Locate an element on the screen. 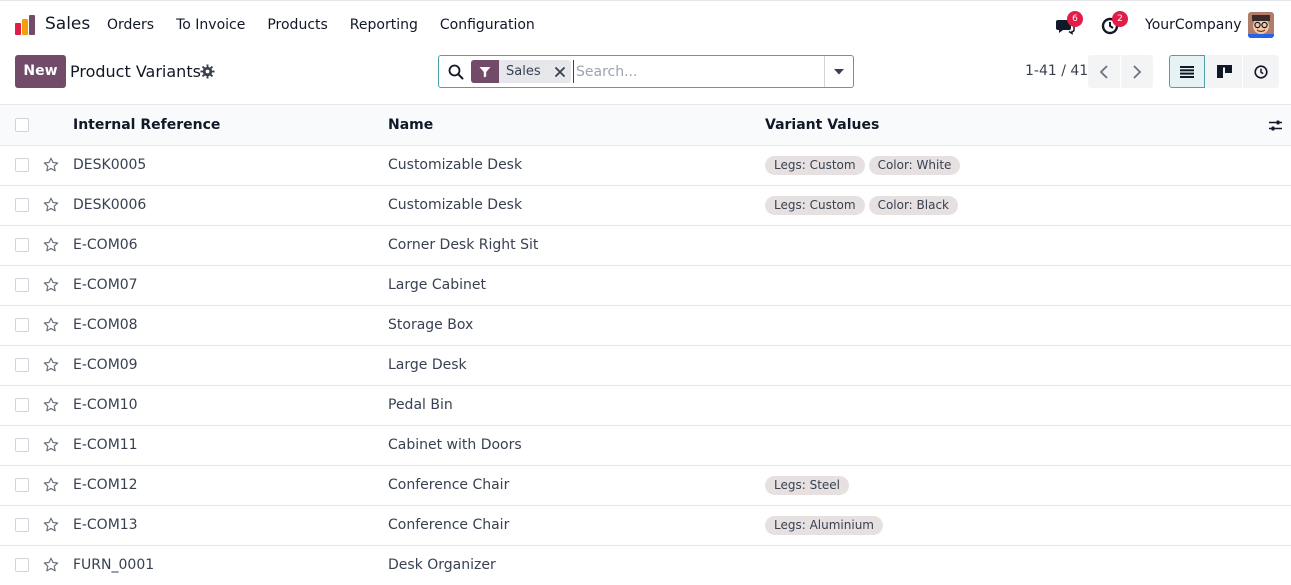  cell-name: Large Desk is located at coordinates (427, 365).